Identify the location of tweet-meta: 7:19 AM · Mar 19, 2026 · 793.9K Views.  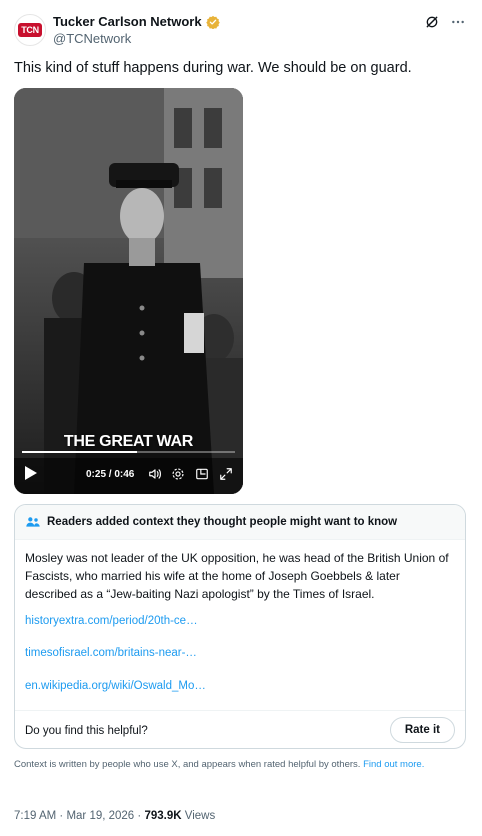
(114, 816).